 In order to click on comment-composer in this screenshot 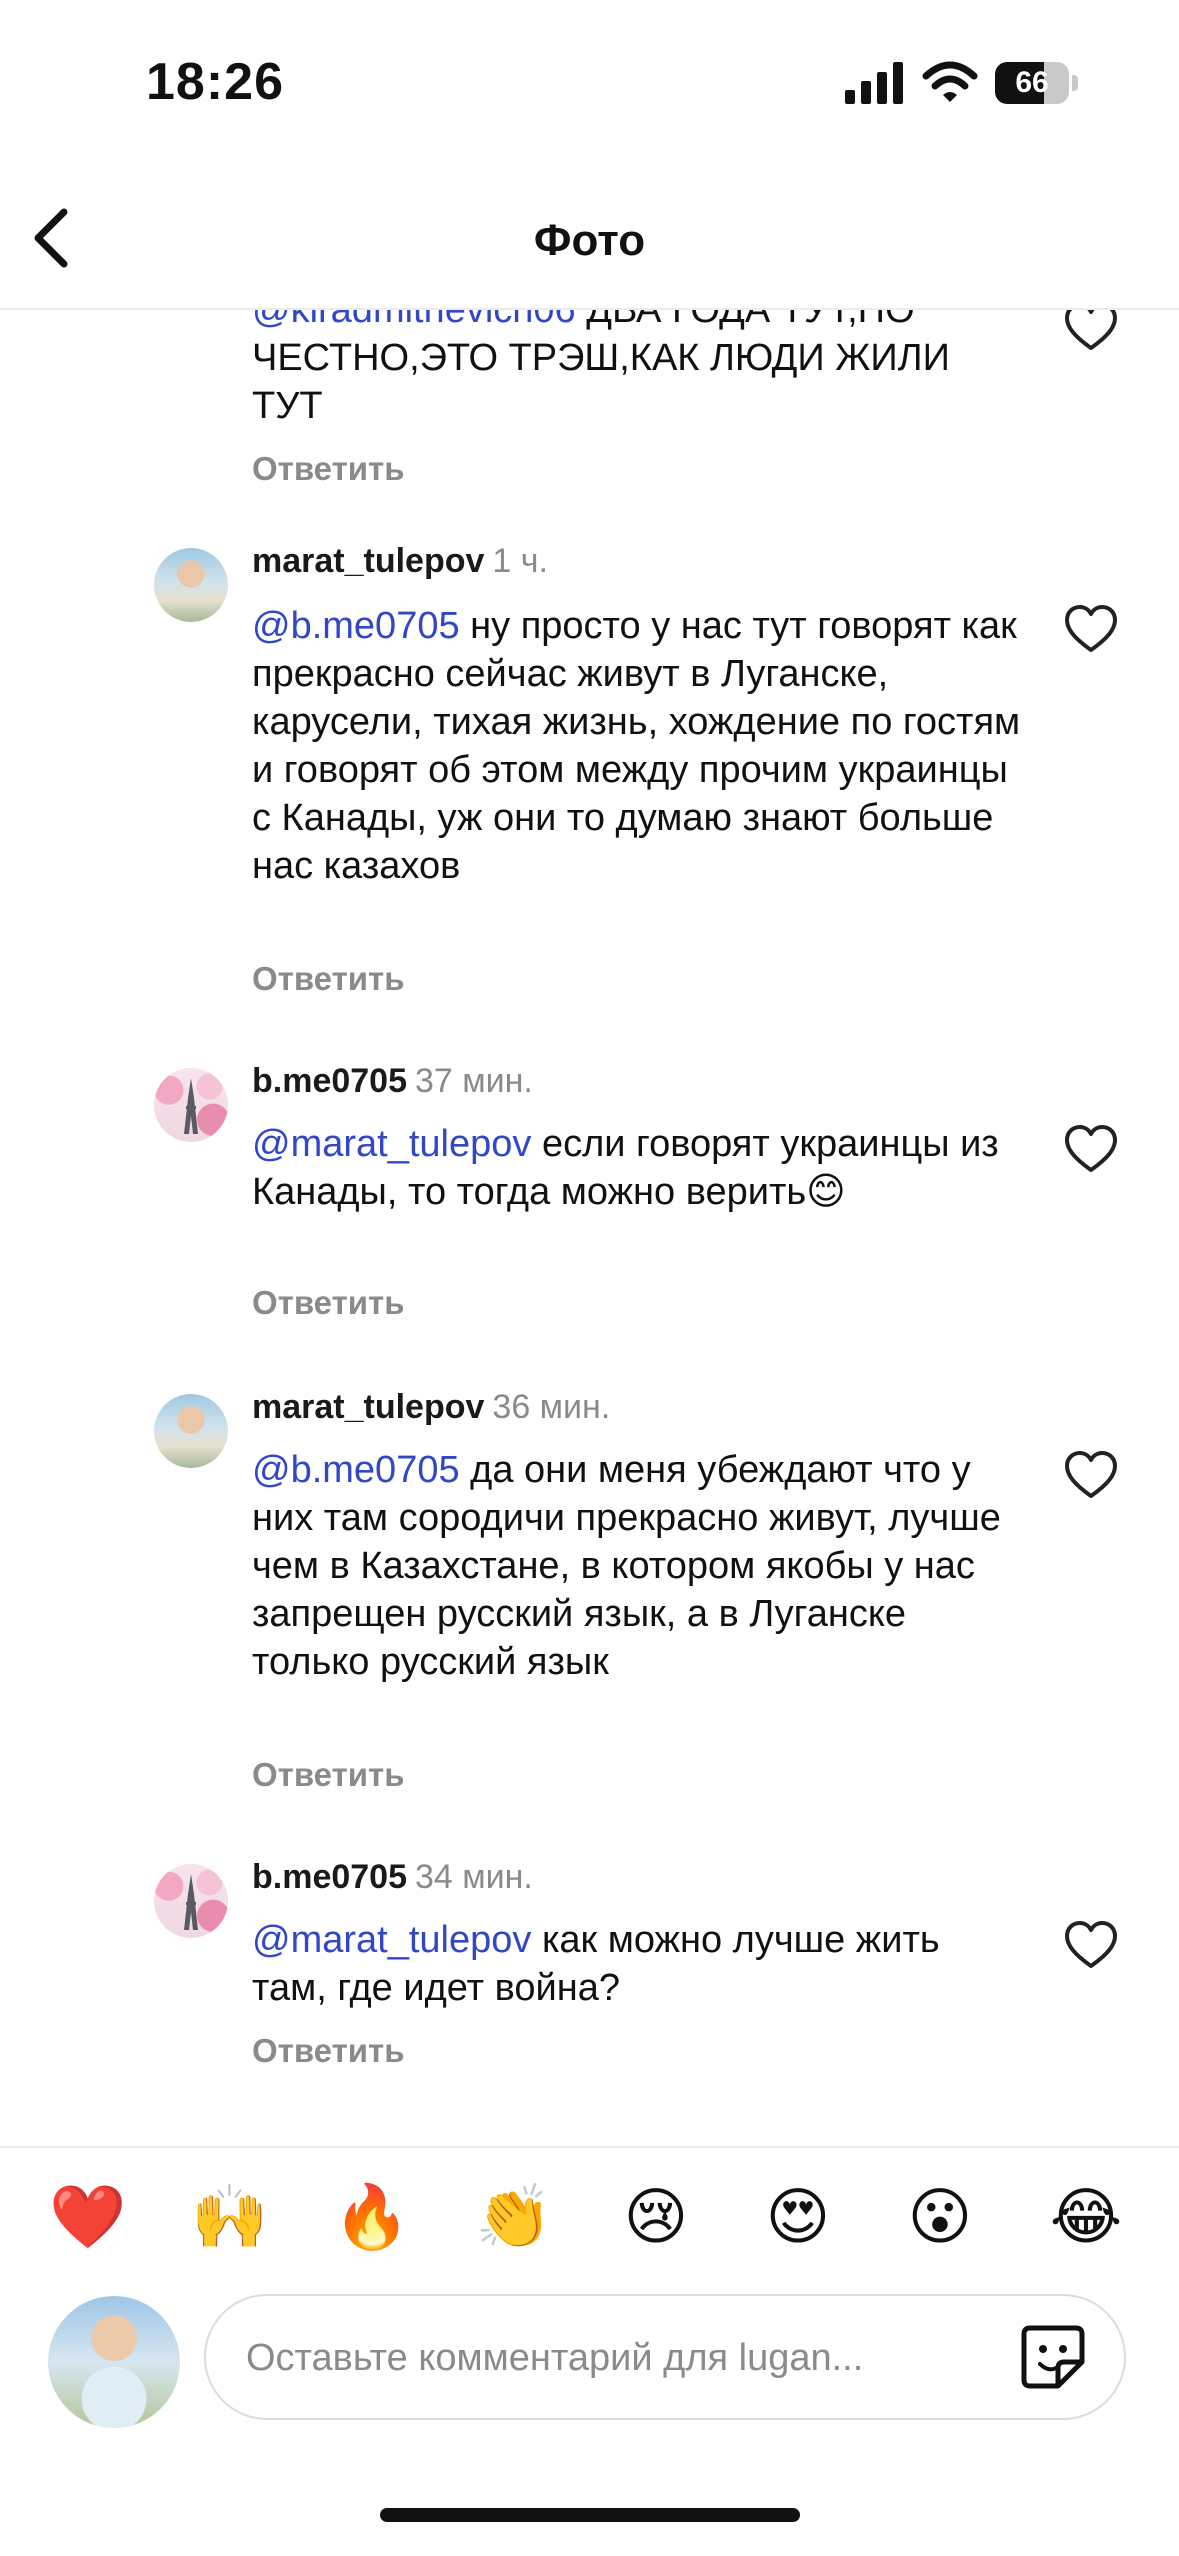, I will do `click(589, 2364)`.